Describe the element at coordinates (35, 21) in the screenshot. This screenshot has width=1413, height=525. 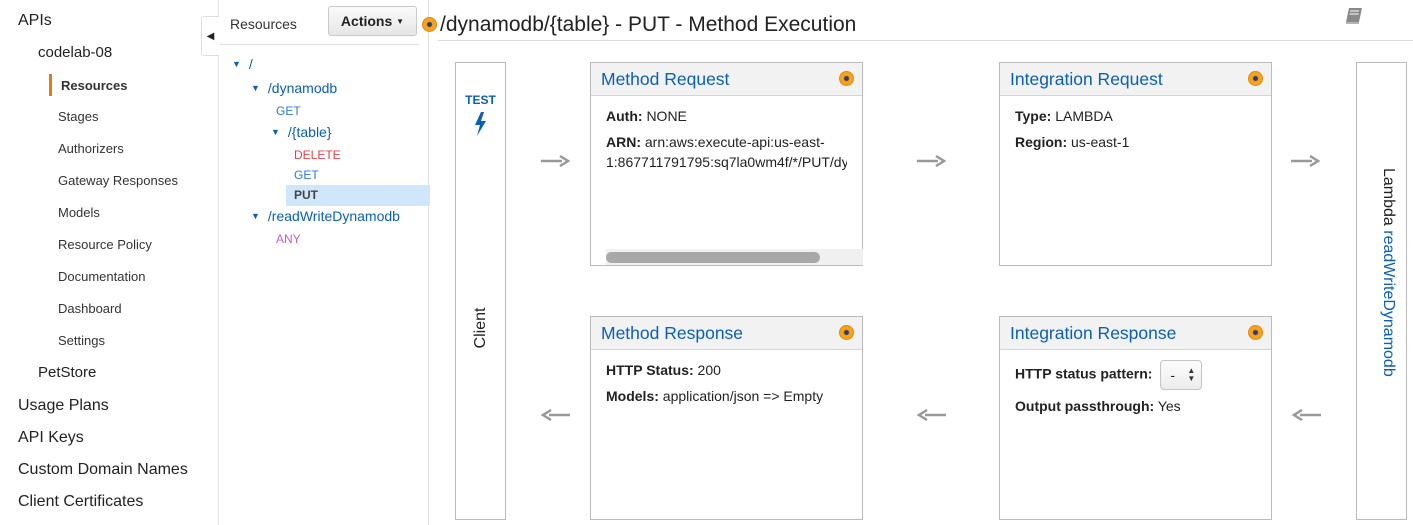
I see `nav-apis: APIs` at that location.